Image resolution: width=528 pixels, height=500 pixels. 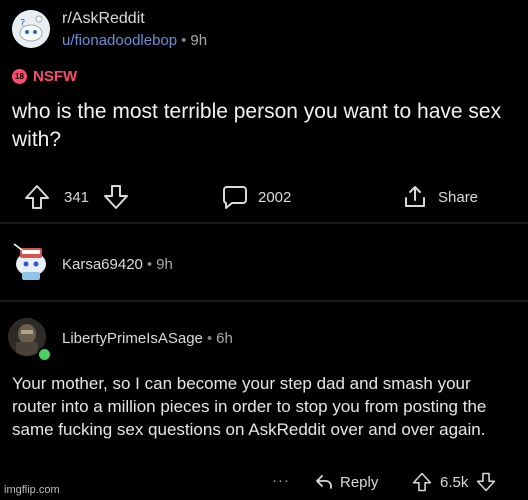 I want to click on comment-age: 9h, so click(x=164, y=264).